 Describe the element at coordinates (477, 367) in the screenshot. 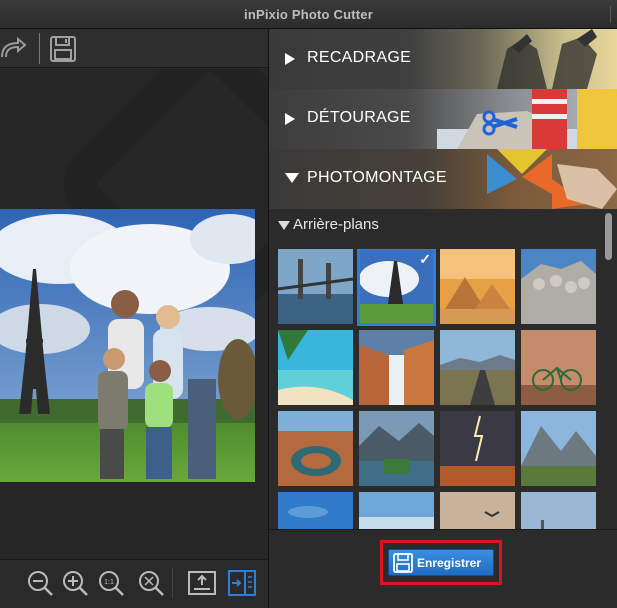

I see `thumbnail-desert-road` at that location.